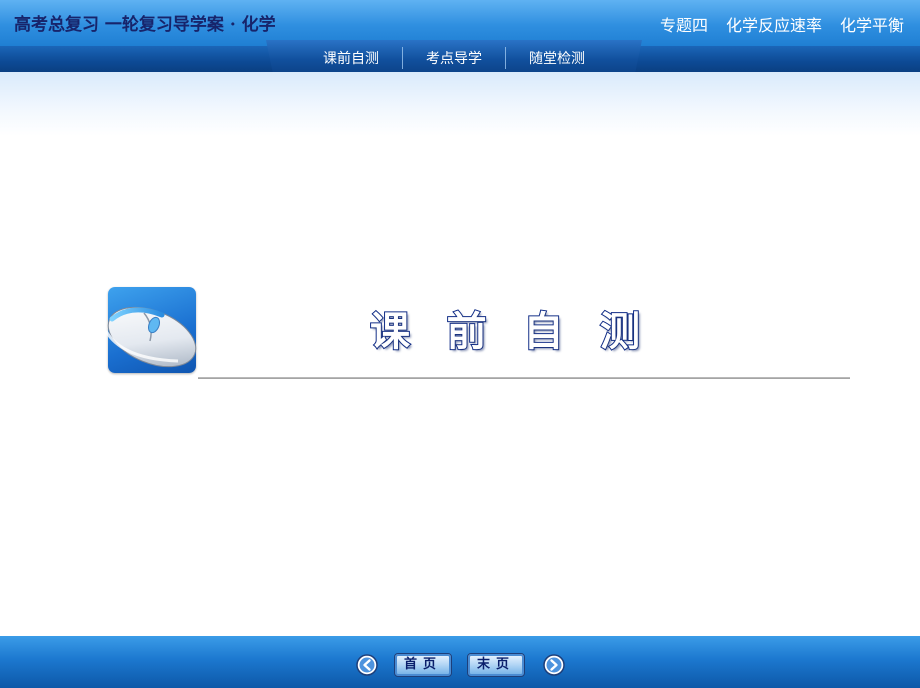  I want to click on section-nav: 课前自测 考点导学 随堂检测, so click(454, 58).